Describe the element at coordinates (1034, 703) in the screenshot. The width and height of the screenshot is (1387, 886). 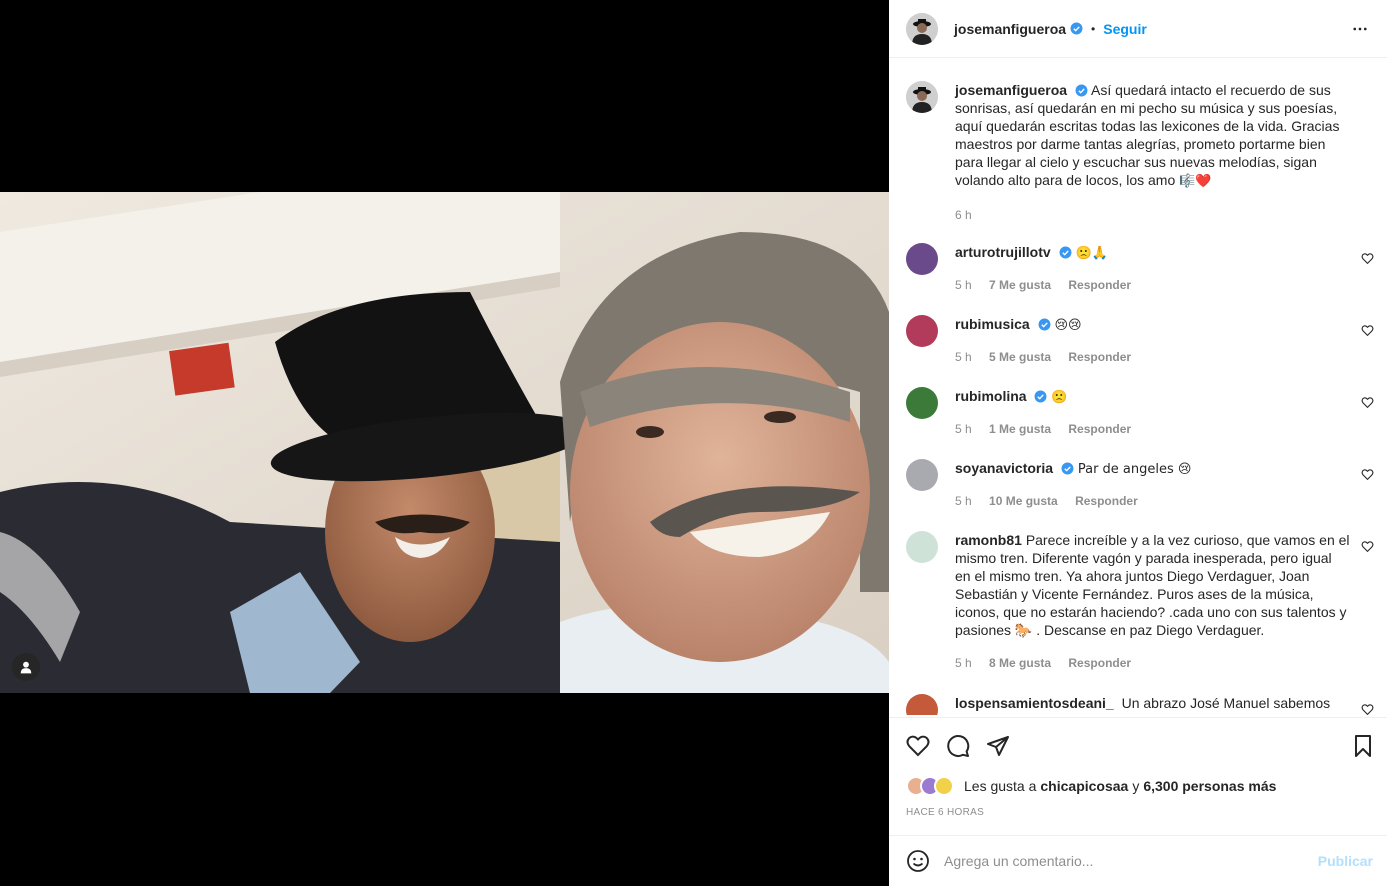
I see `commenter-username: lospensamientosdeani_` at that location.